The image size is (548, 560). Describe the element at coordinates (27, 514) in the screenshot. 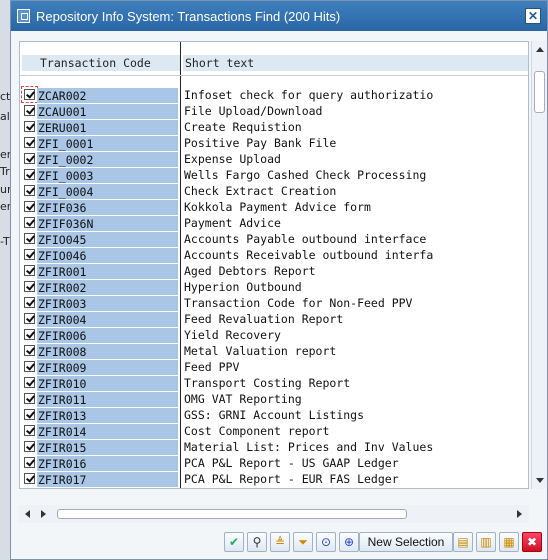

I see `scroll-left-icon` at that location.